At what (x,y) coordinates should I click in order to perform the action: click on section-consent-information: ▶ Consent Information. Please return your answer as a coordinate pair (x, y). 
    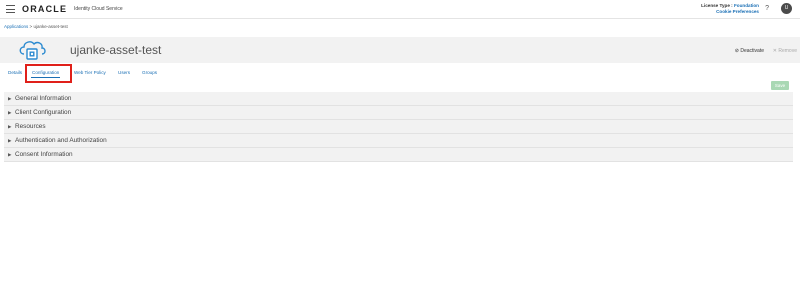
    Looking at the image, I should click on (398, 155).